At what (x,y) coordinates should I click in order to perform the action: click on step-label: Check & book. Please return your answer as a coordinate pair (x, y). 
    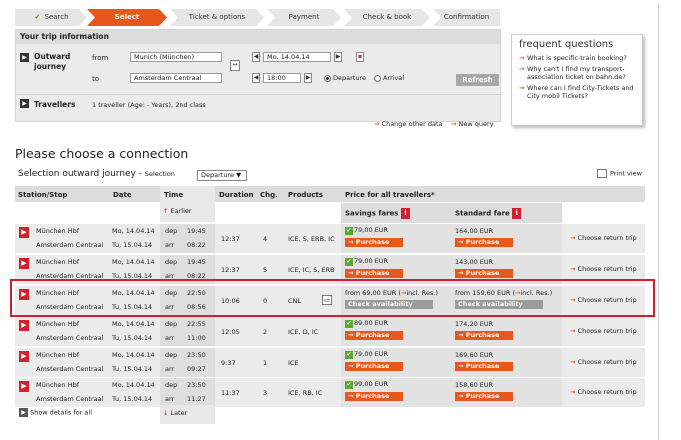
    Looking at the image, I should click on (387, 17).